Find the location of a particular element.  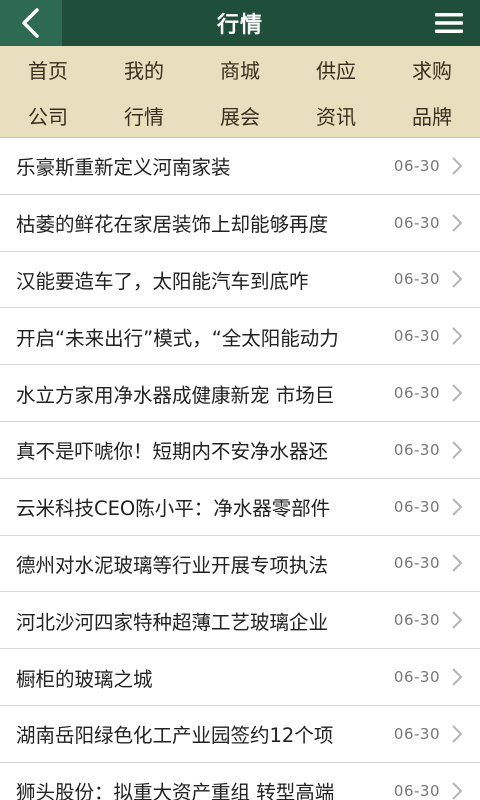

nav-item-home: 首页 is located at coordinates (48, 69).